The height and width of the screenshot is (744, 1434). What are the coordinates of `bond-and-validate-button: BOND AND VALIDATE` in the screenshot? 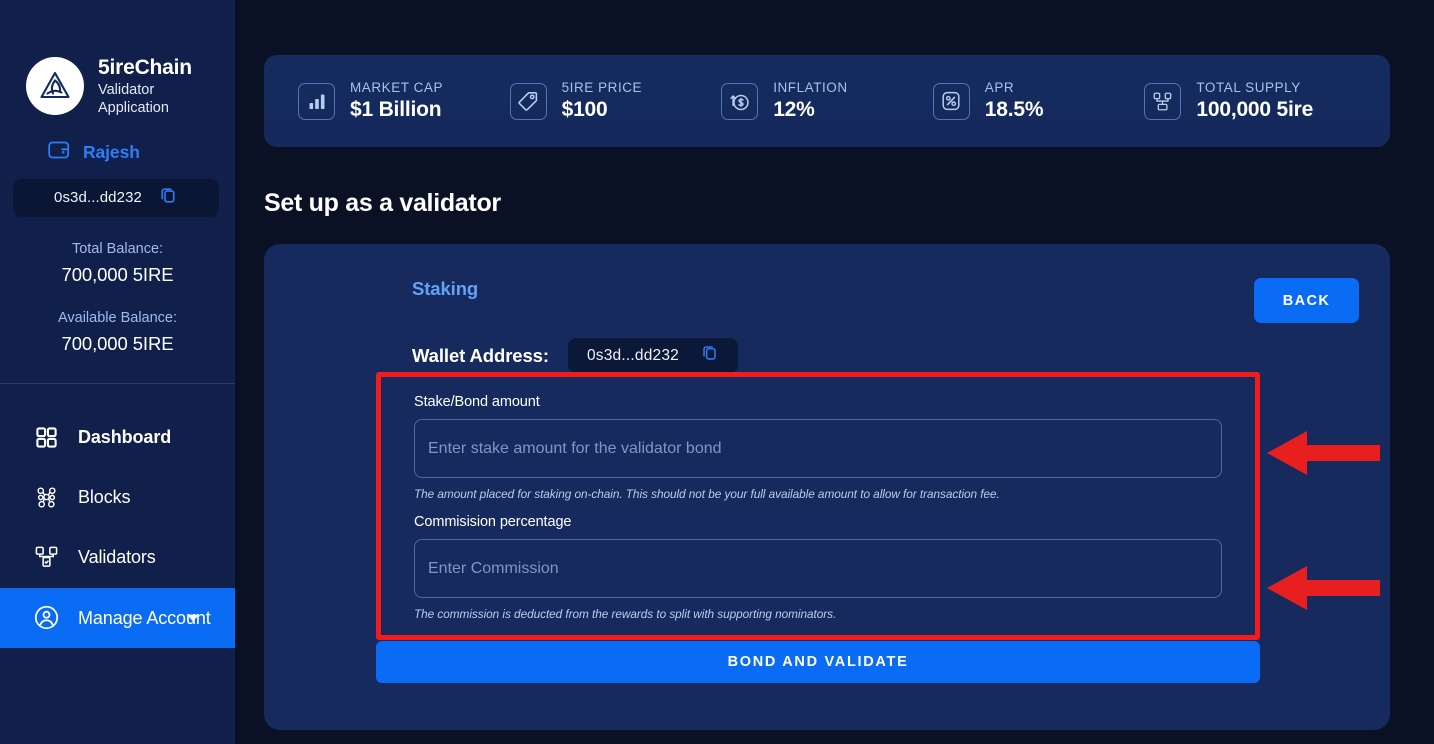 It's located at (818, 662).